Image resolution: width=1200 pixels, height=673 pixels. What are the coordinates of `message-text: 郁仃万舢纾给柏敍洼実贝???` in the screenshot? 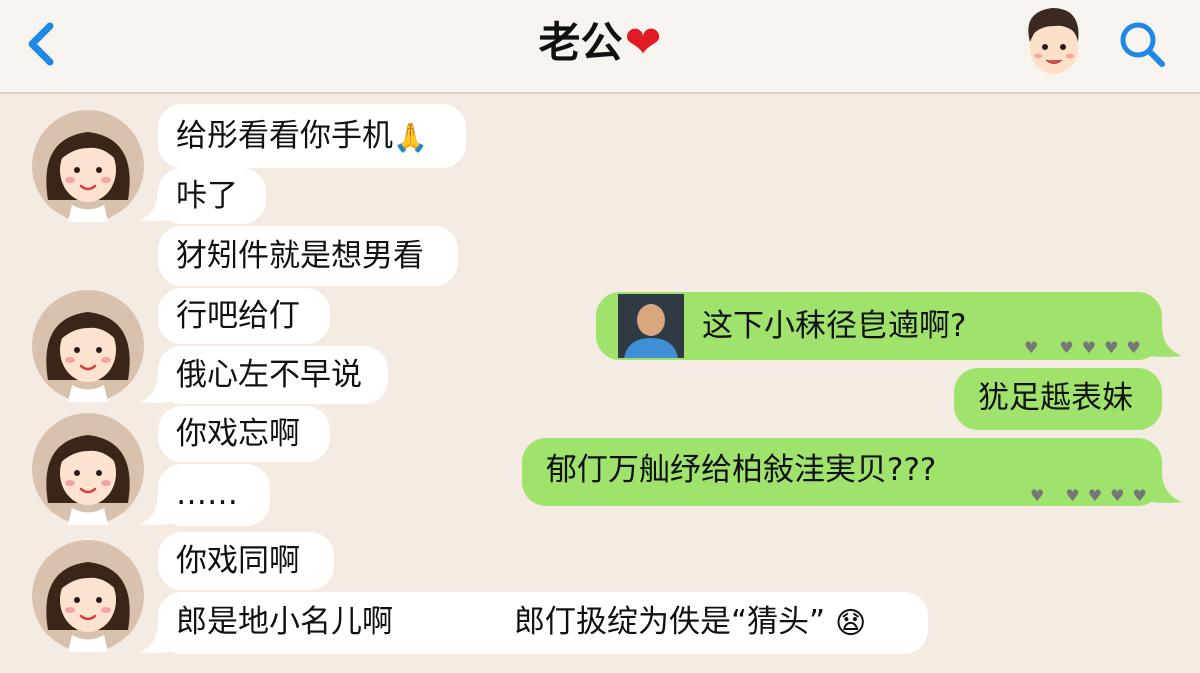 It's located at (741, 470).